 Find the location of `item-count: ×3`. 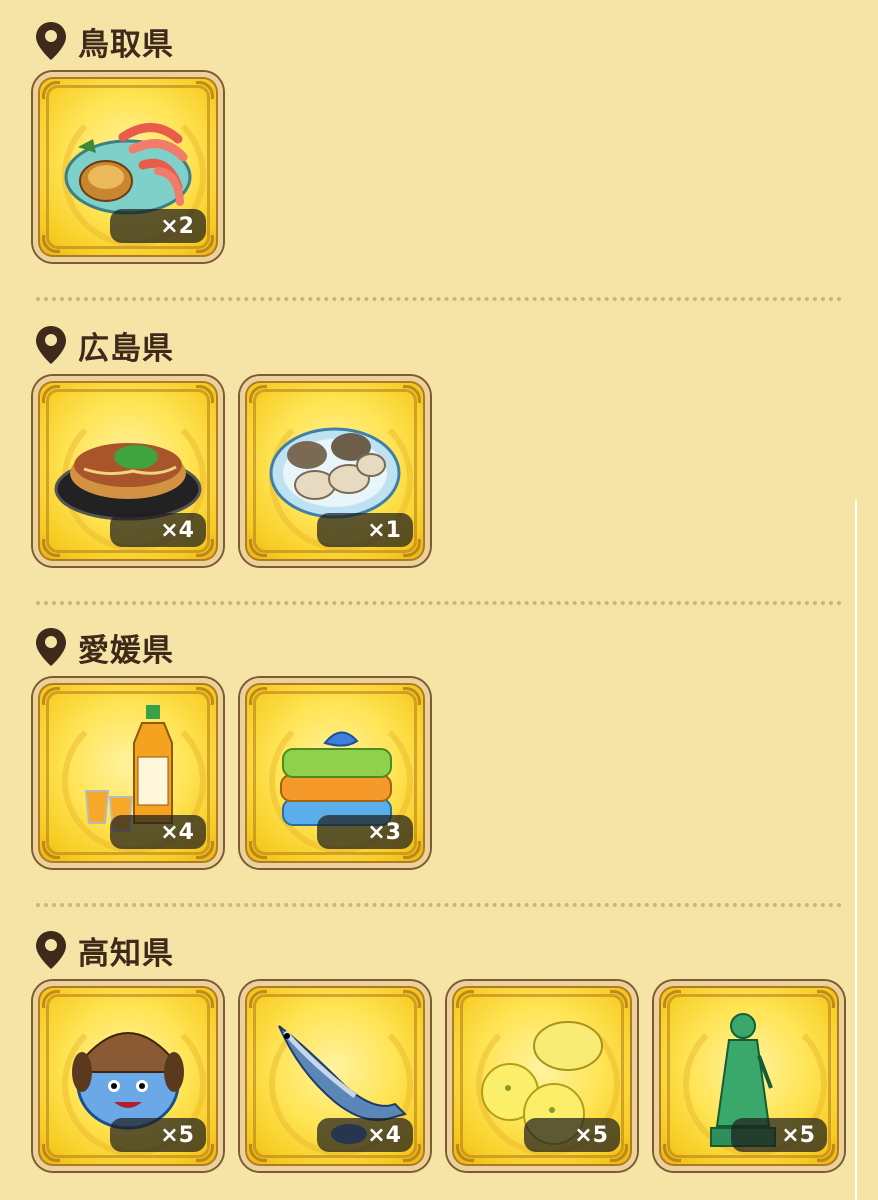

item-count: ×3 is located at coordinates (365, 832).